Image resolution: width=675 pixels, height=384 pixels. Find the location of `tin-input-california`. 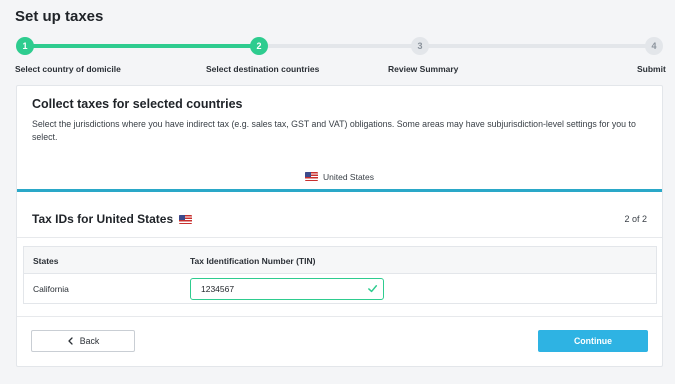

tin-input-california is located at coordinates (287, 289).